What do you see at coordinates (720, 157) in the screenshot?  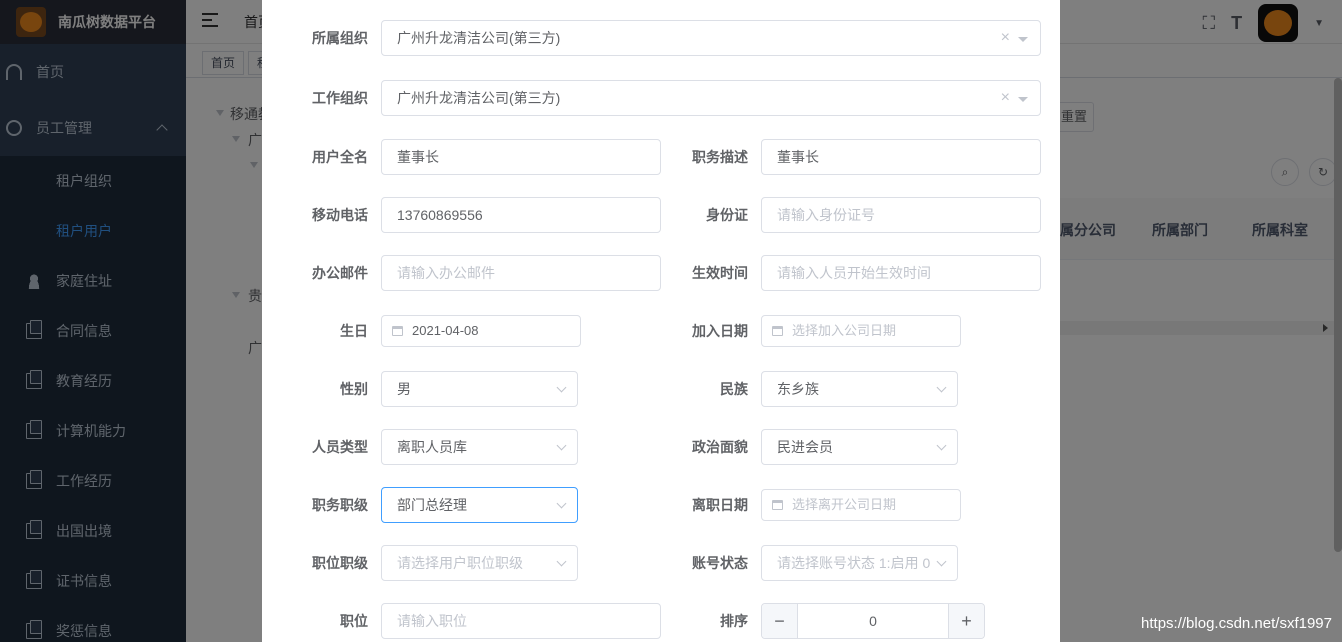 I see `job-desc-label: 职务描述` at bounding box center [720, 157].